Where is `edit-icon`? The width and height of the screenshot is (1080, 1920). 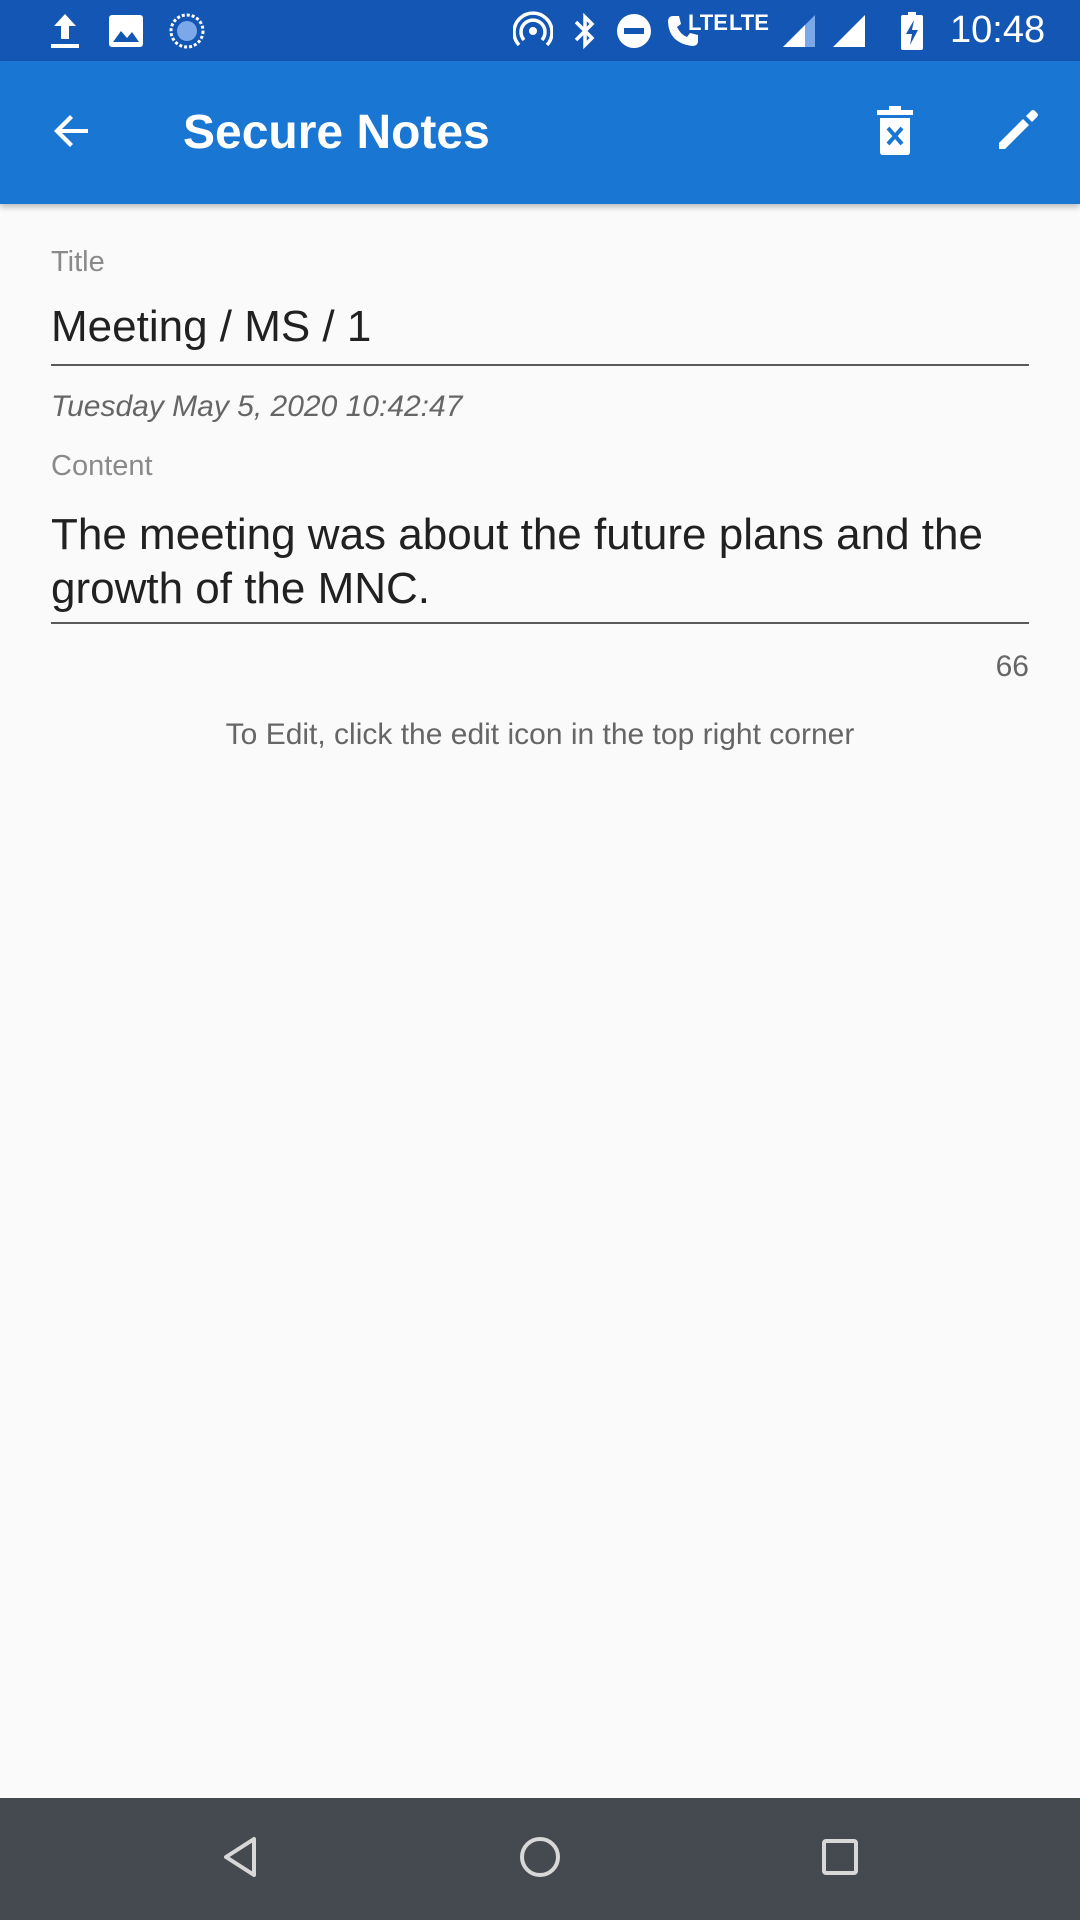 edit-icon is located at coordinates (1017, 133).